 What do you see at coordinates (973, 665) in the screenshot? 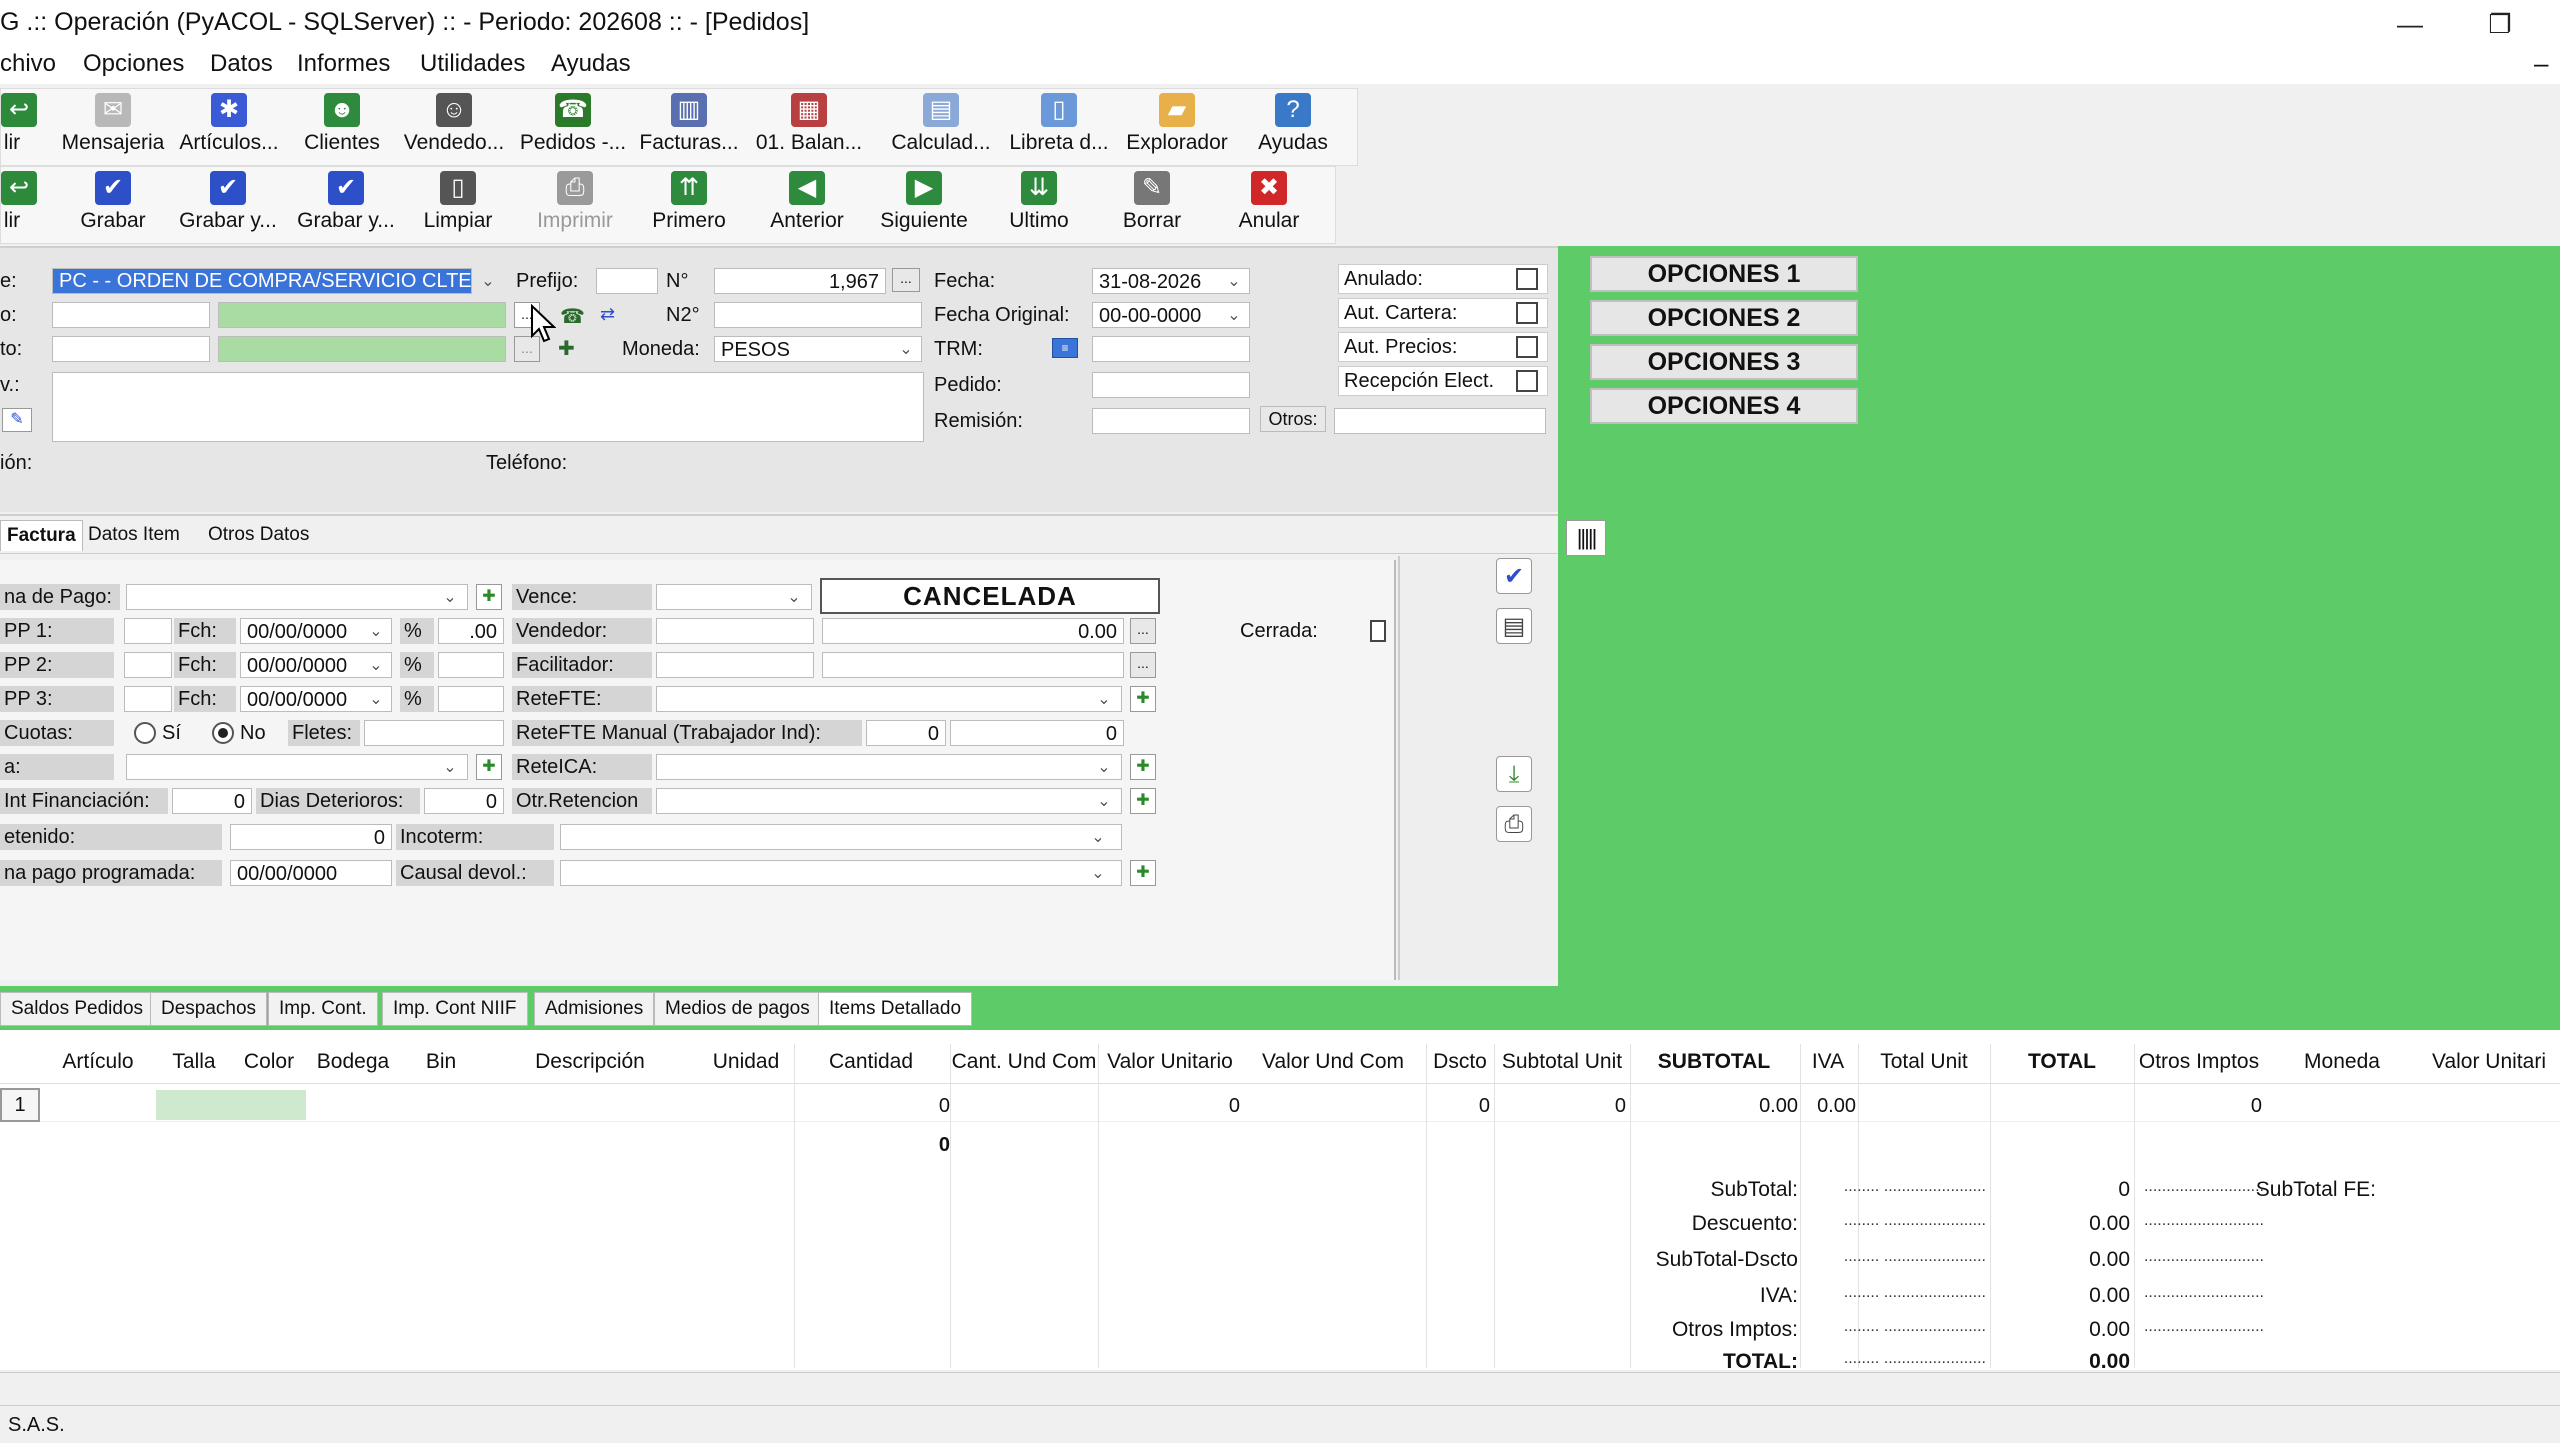
I see `facilitador-name-field` at bounding box center [973, 665].